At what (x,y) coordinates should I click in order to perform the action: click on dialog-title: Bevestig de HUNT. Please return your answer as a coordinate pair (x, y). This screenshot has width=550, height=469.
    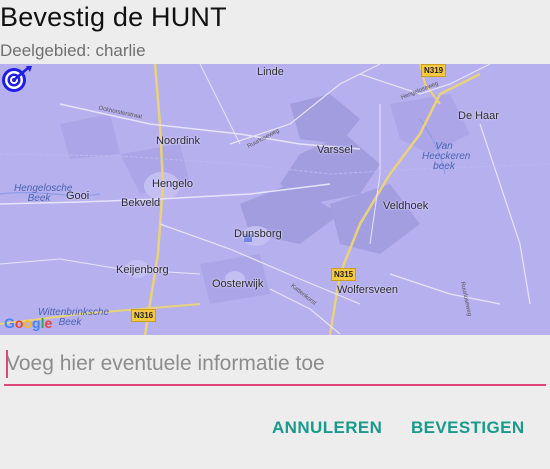
    Looking at the image, I should click on (113, 17).